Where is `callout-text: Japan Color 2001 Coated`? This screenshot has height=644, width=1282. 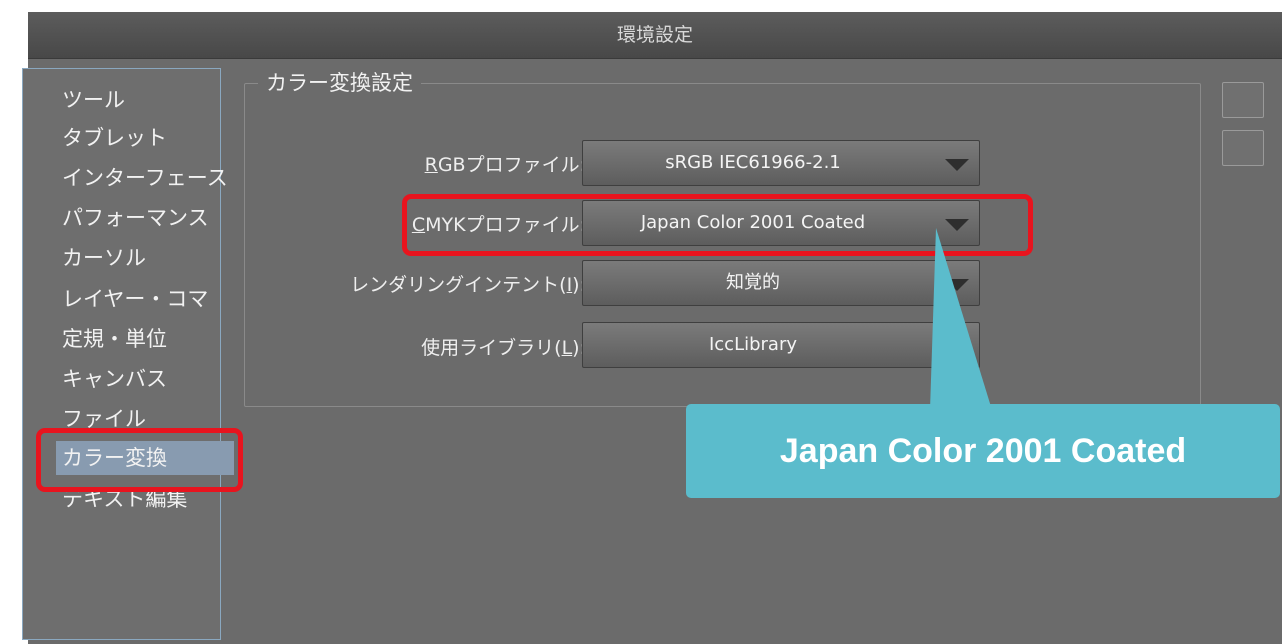
callout-text: Japan Color 2001 Coated is located at coordinates (983, 451).